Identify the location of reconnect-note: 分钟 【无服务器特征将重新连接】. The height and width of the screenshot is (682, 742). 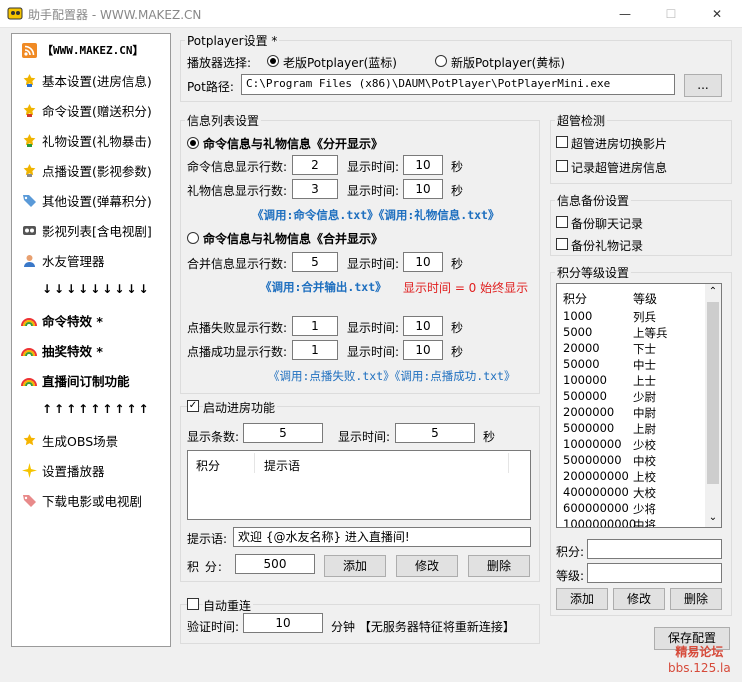
(423, 627).